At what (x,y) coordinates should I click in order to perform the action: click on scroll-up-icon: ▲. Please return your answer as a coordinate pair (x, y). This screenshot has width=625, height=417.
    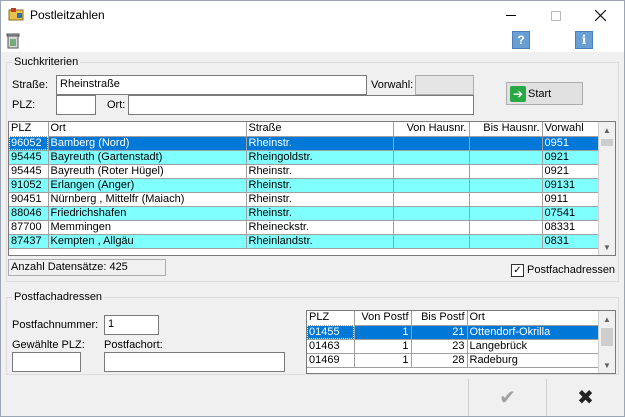
    Looking at the image, I should click on (607, 130).